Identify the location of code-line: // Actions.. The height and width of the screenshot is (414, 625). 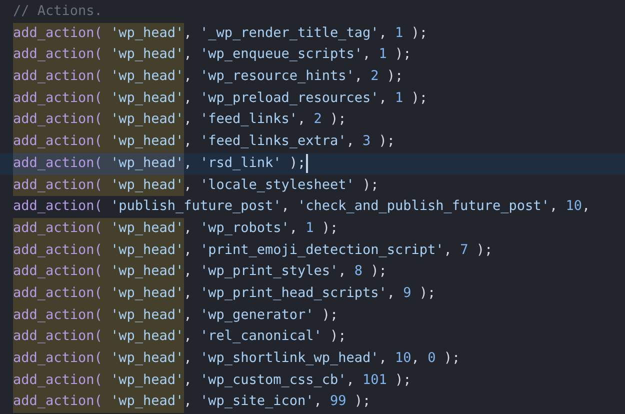
(57, 11).